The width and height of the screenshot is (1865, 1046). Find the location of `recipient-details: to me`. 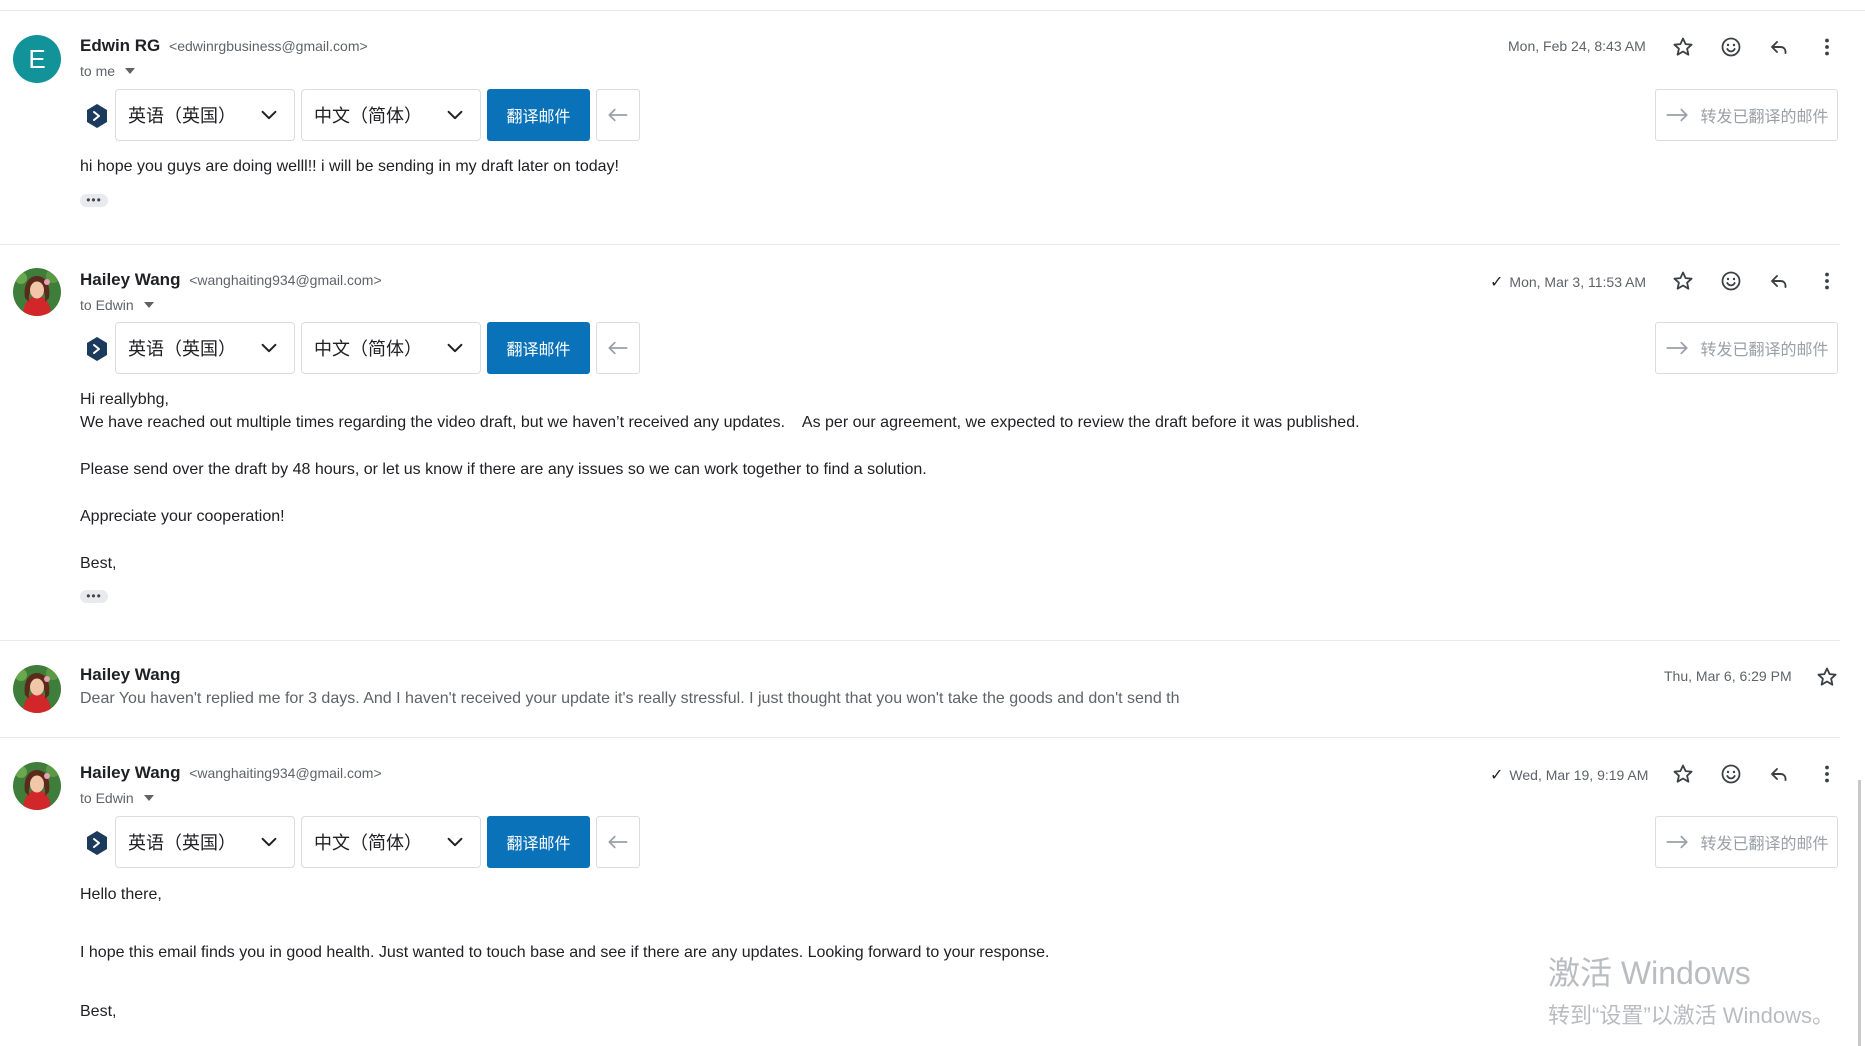

recipient-details: to me is located at coordinates (108, 71).